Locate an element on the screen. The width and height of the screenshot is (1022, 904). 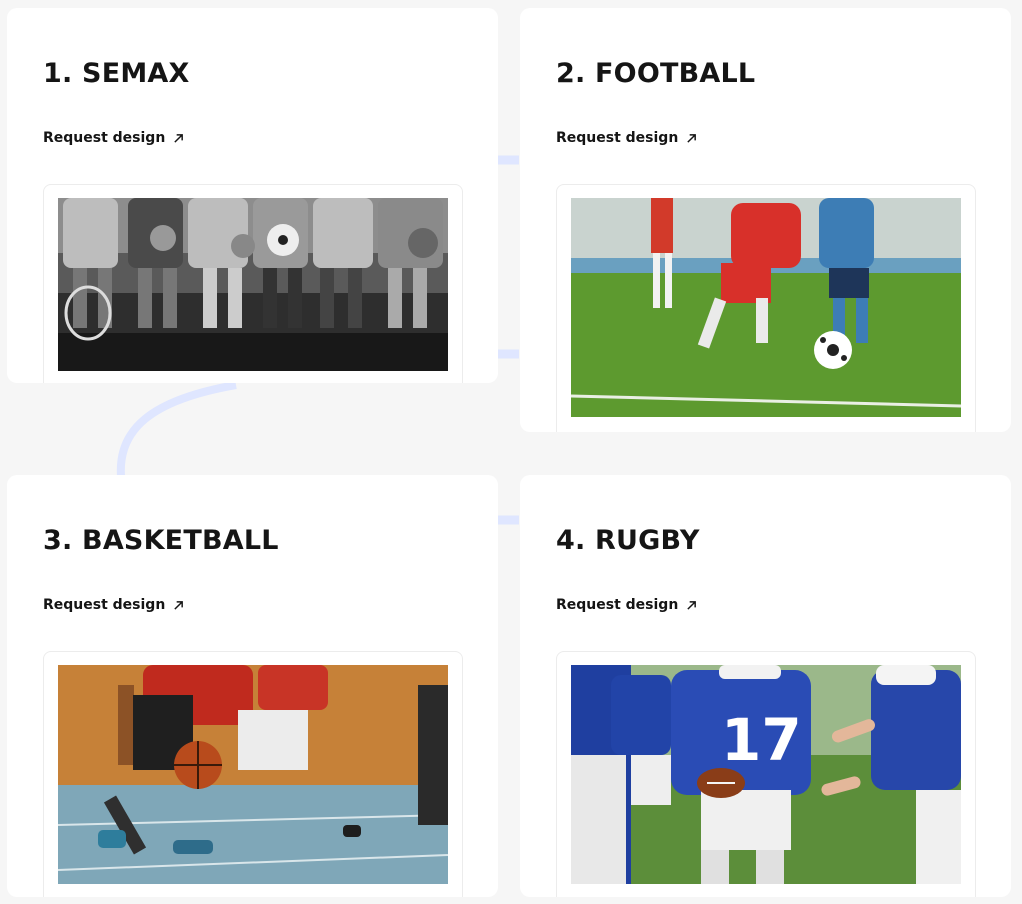
basketball-photo is located at coordinates (253, 774).